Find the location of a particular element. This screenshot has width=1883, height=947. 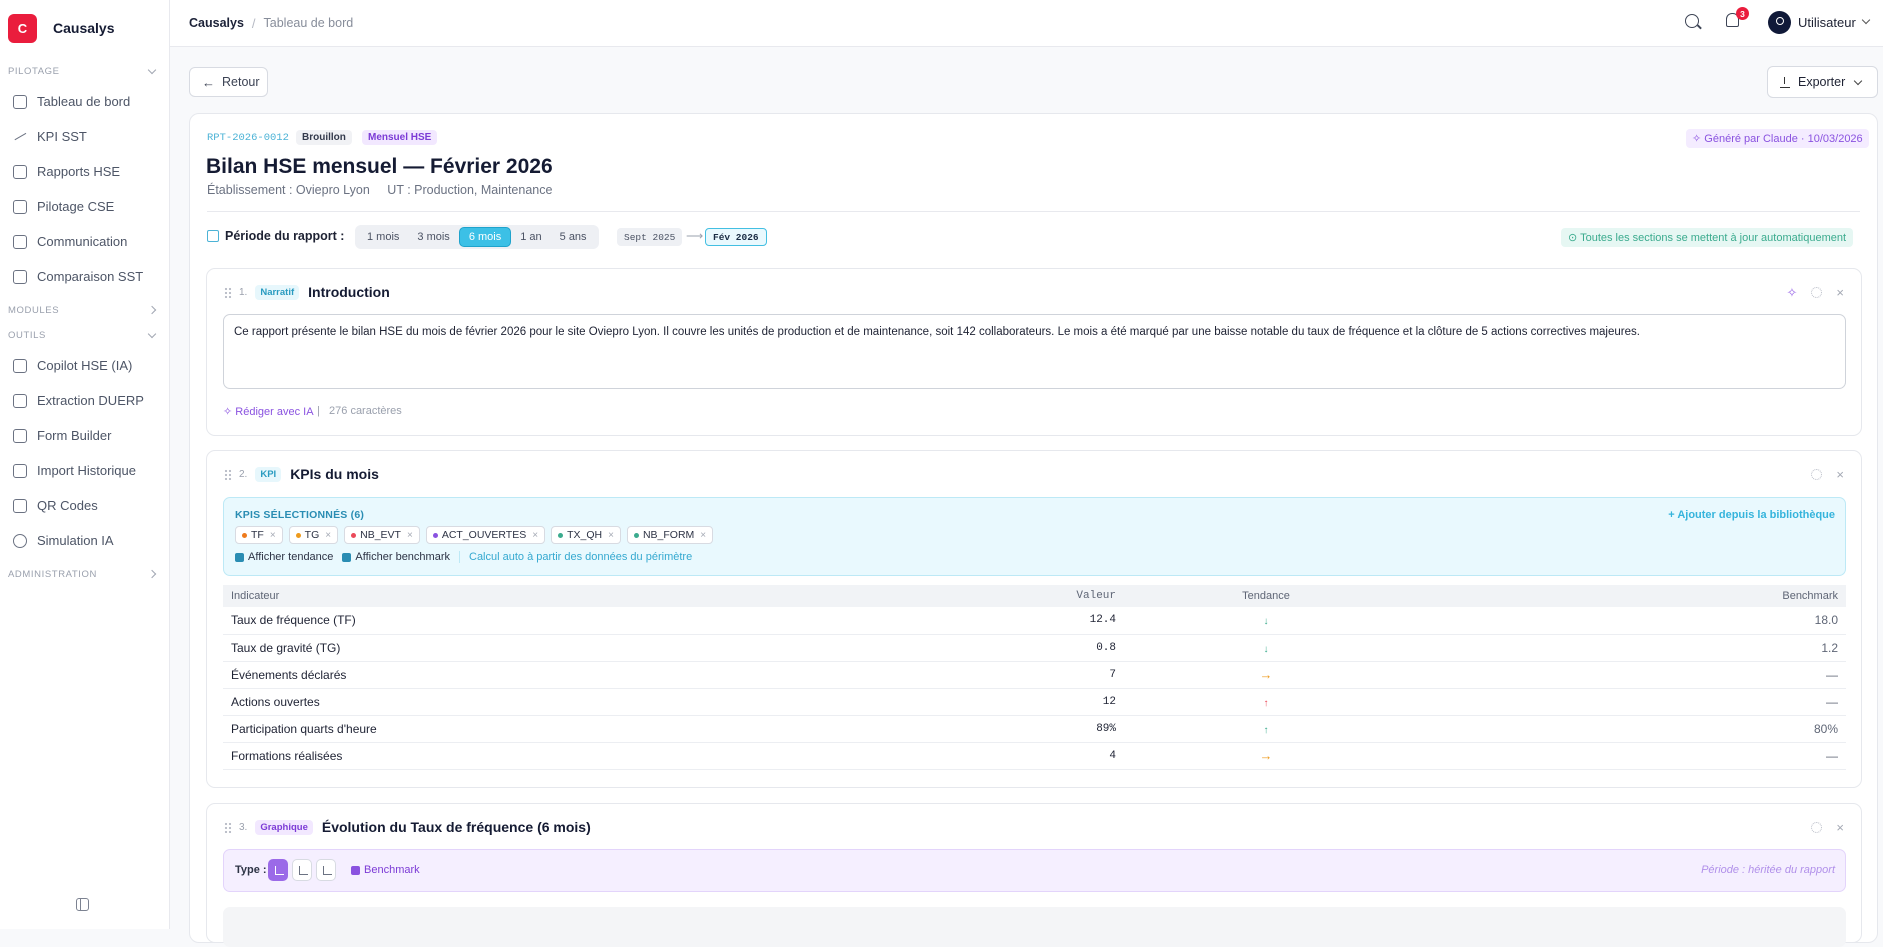

show-benchmark-checkbox: Afficher benchmark is located at coordinates (396, 557).